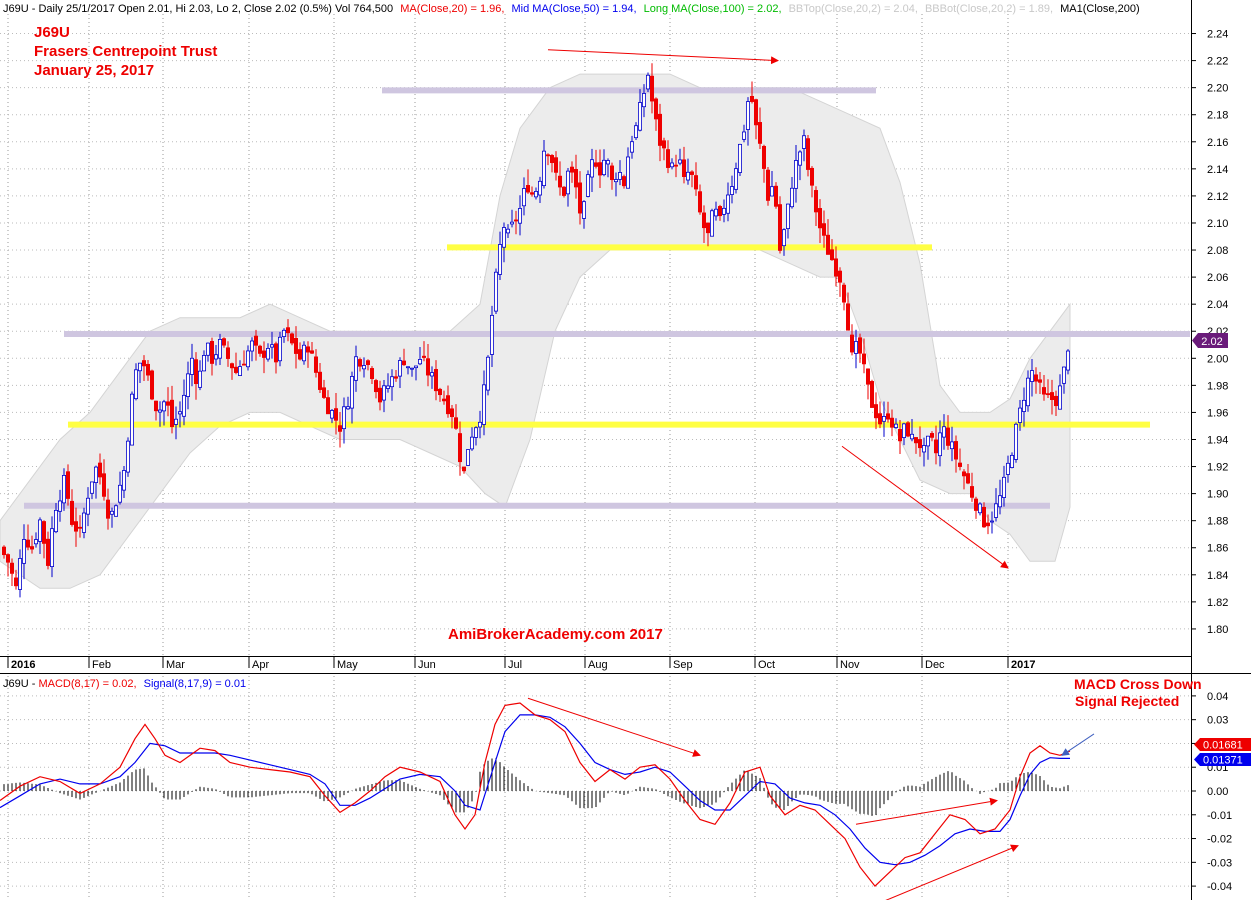  What do you see at coordinates (1219, 816) in the screenshot?
I see `macd-tick-label: -0.01` at bounding box center [1219, 816].